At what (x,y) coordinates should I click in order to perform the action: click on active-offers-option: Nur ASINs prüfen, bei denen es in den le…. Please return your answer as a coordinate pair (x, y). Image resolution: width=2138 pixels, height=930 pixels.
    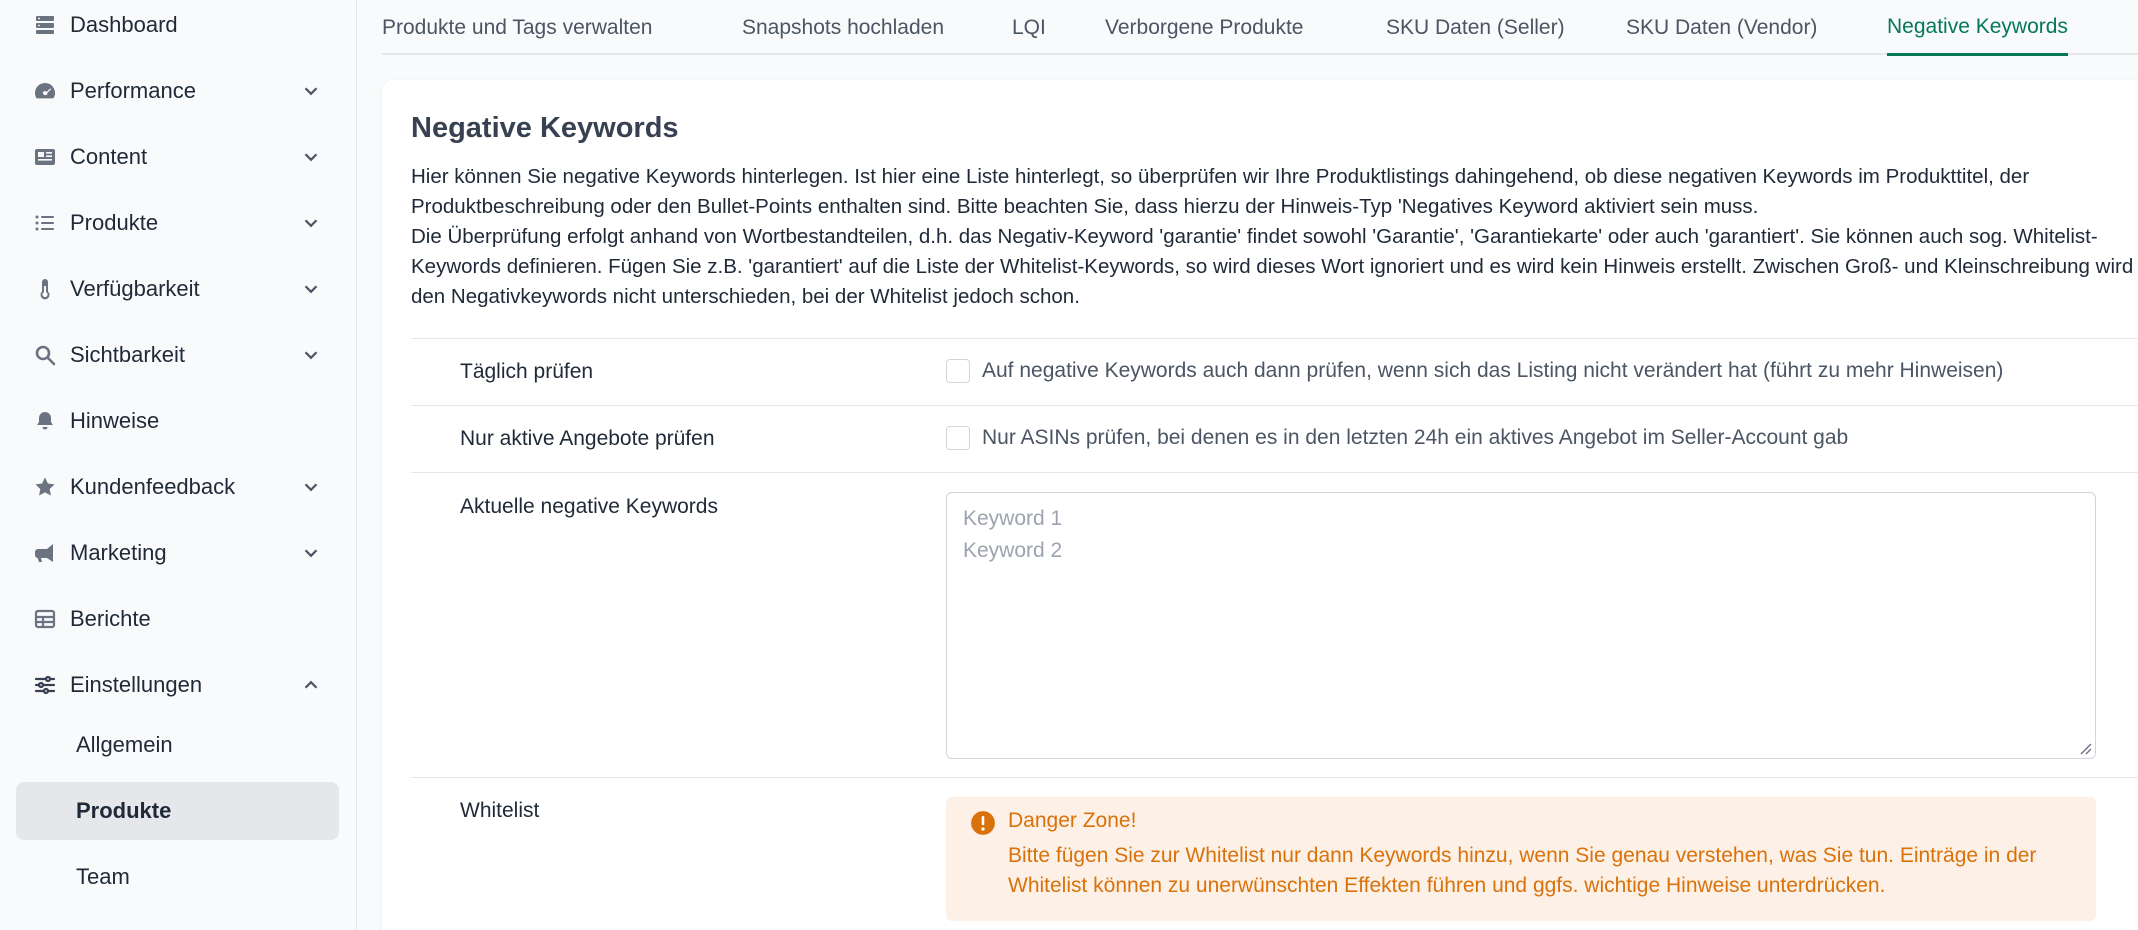
    Looking at the image, I should click on (1397, 438).